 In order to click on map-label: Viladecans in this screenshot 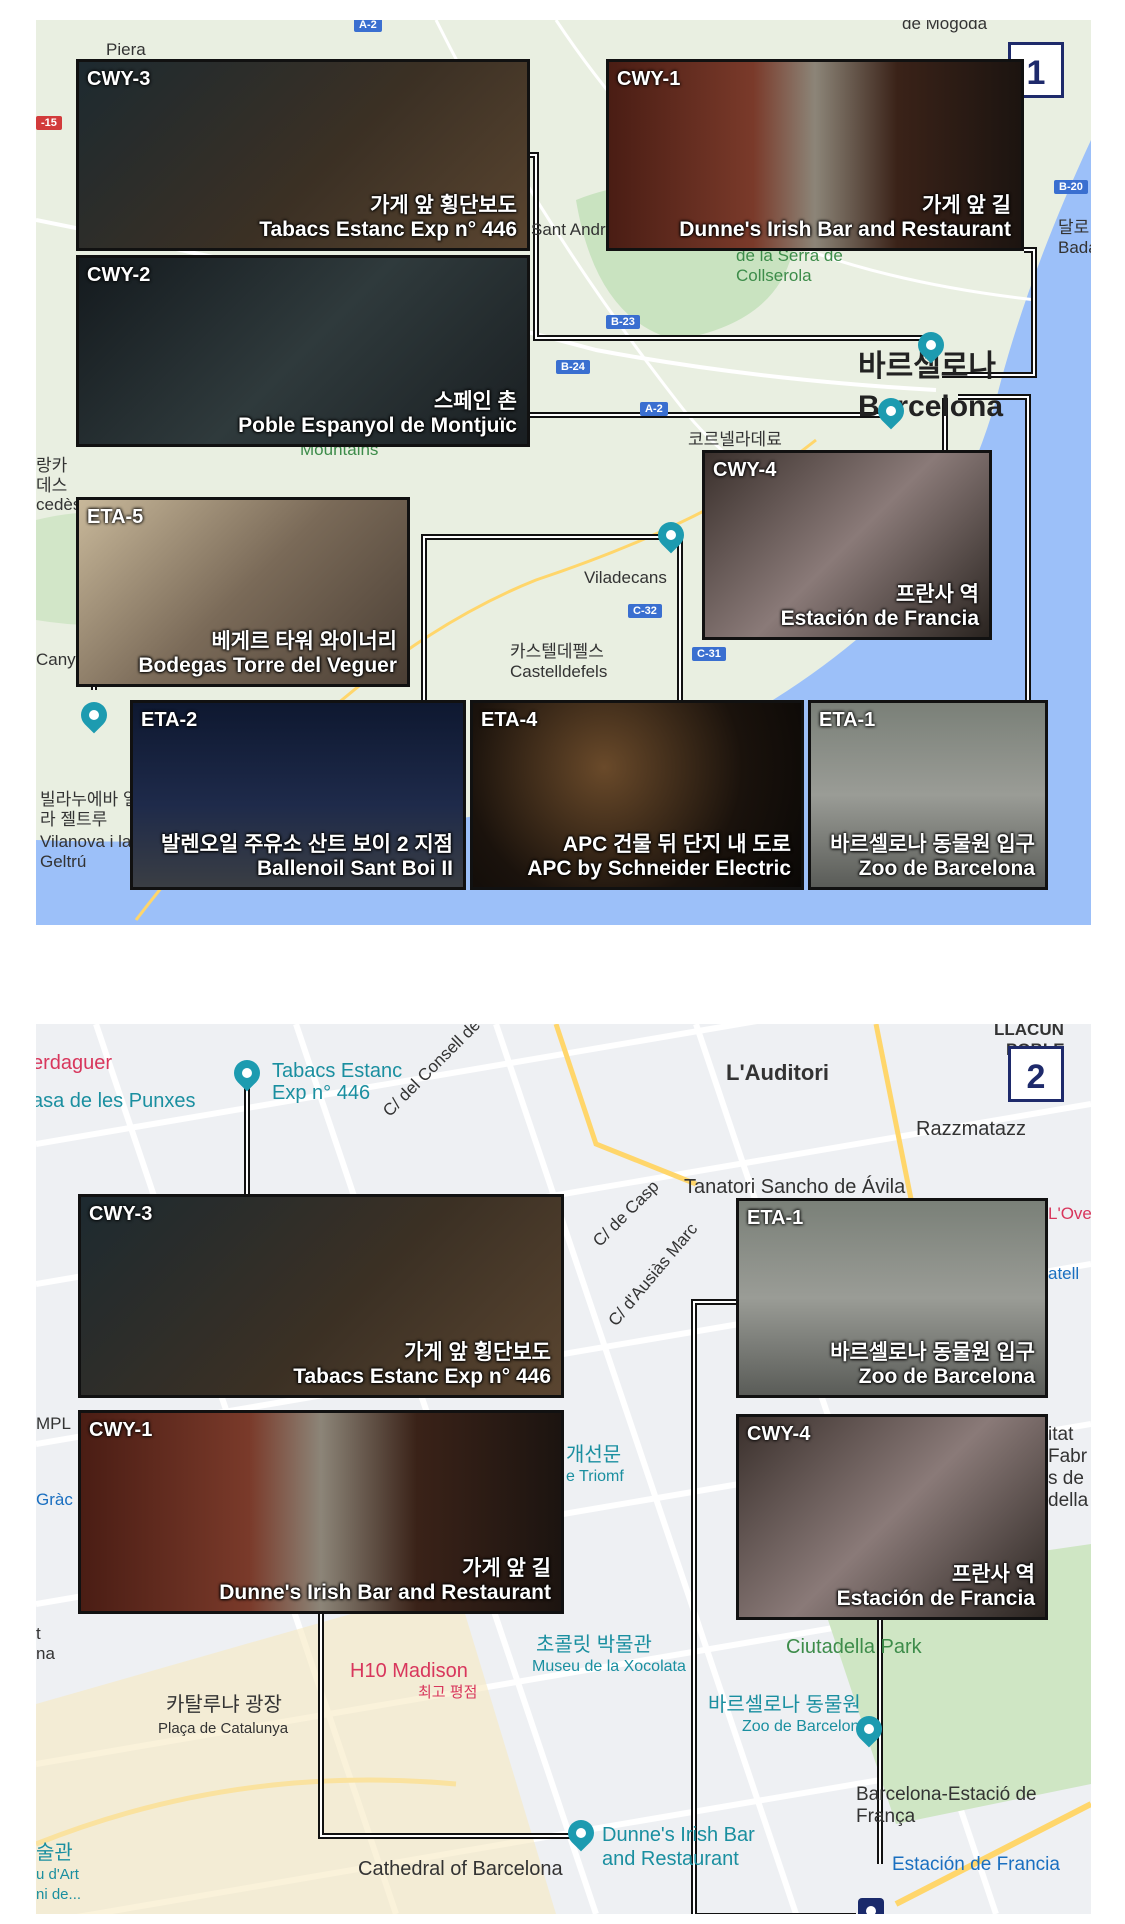, I will do `click(625, 577)`.